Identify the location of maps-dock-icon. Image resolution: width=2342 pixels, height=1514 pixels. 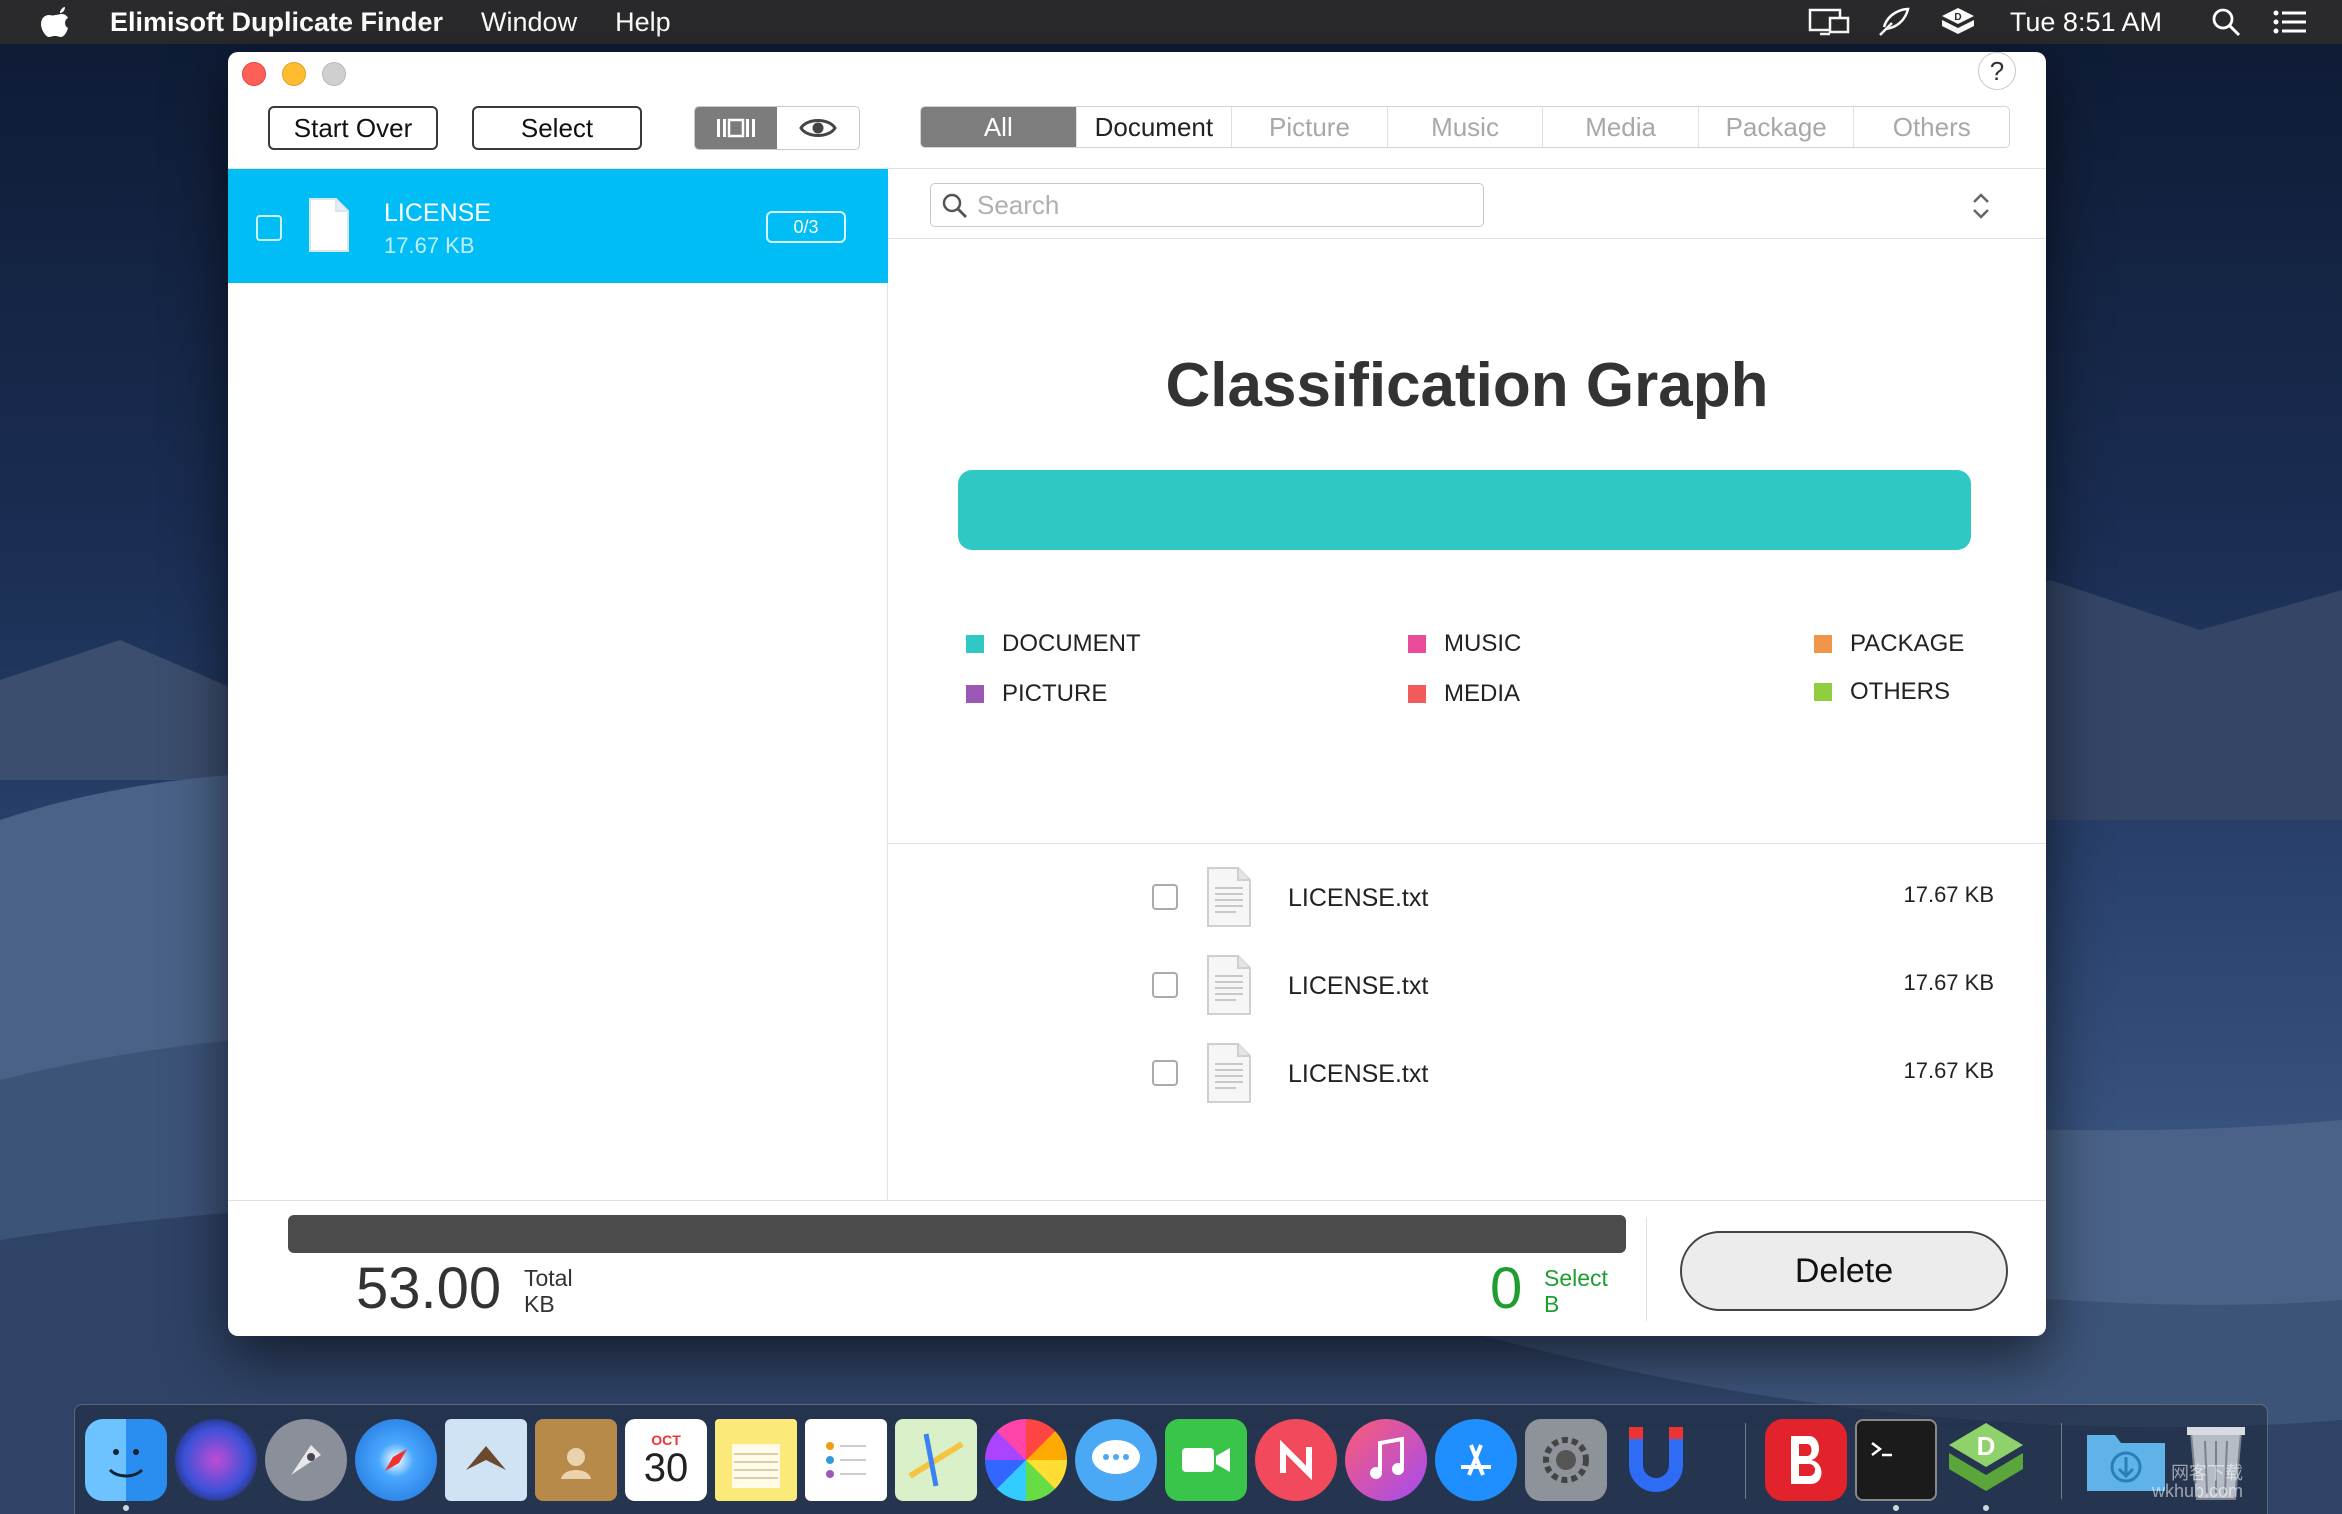
(936, 1460).